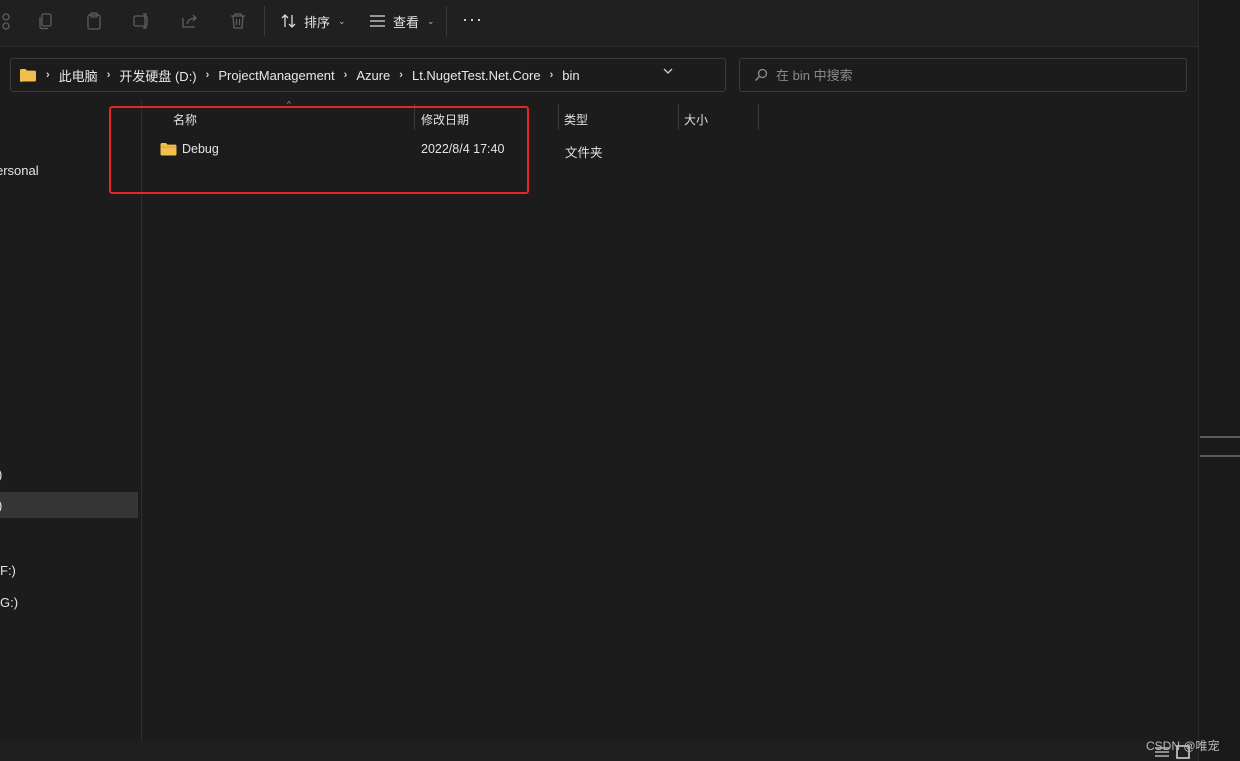  Describe the element at coordinates (71, 421) in the screenshot. I see `navigation-pane: ersonal ) ) F:) G:)` at that location.